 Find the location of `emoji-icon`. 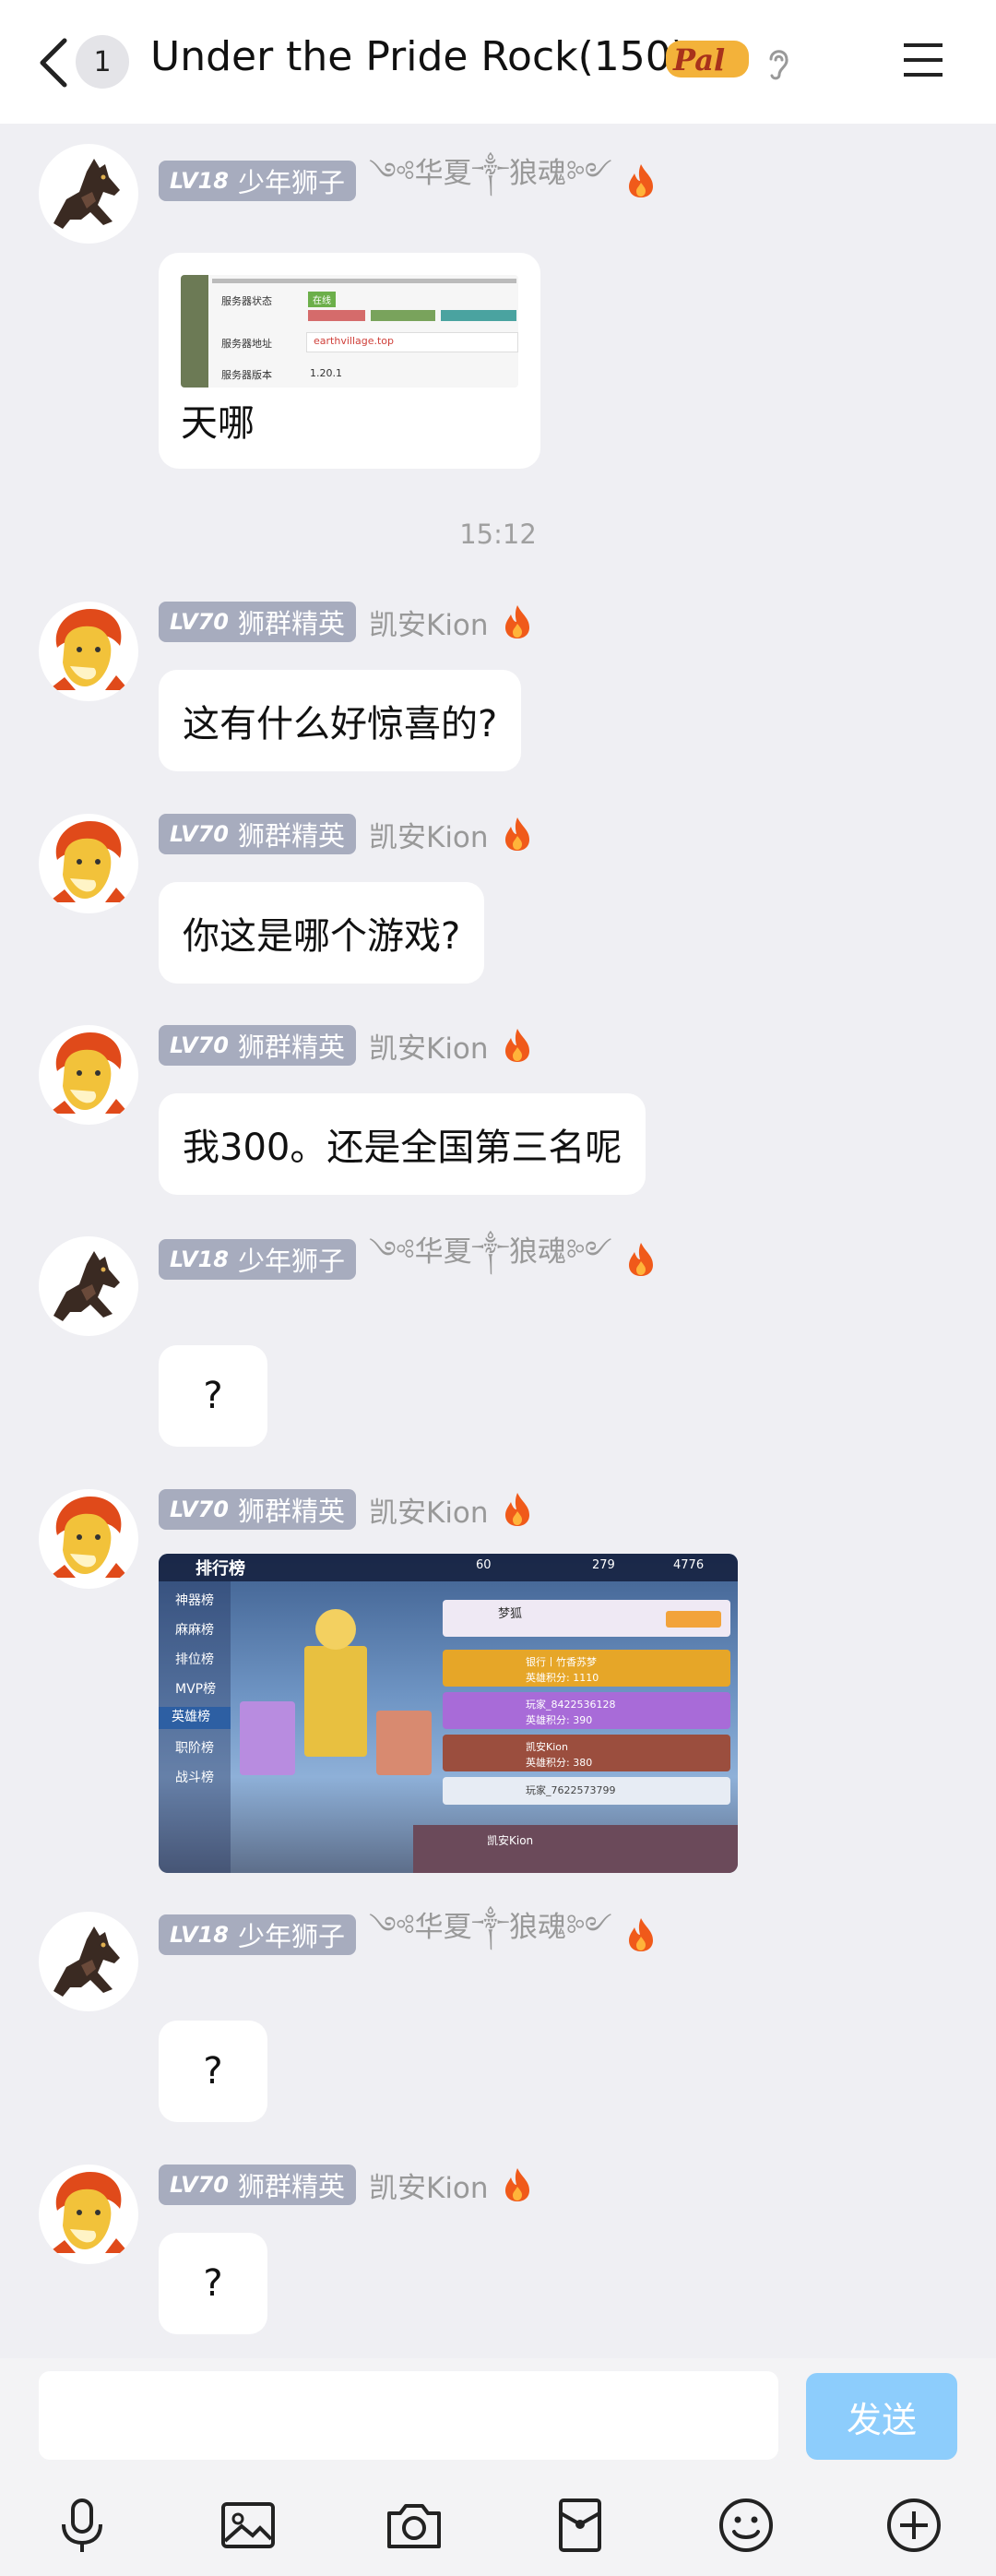

emoji-icon is located at coordinates (746, 2525).